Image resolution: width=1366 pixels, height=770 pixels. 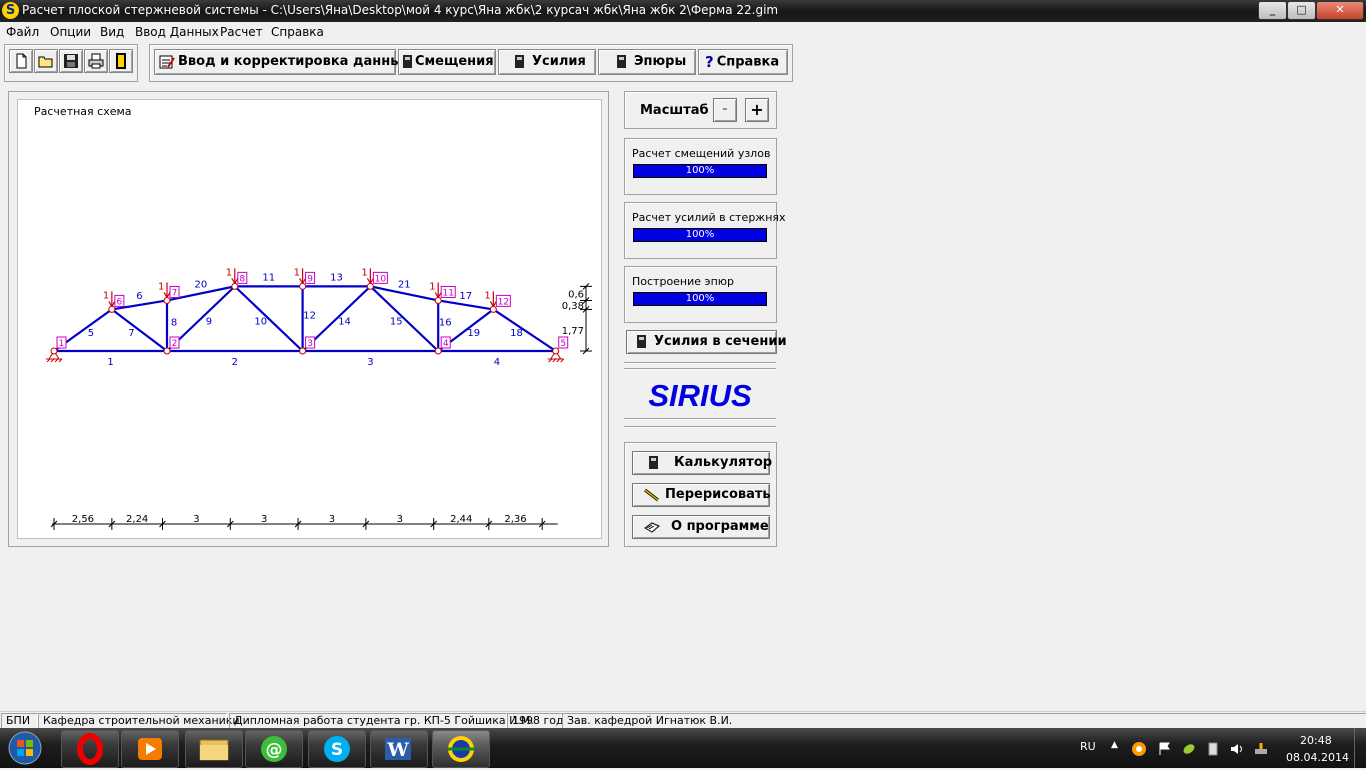 I want to click on show-desktop-button, so click(x=1360, y=748).